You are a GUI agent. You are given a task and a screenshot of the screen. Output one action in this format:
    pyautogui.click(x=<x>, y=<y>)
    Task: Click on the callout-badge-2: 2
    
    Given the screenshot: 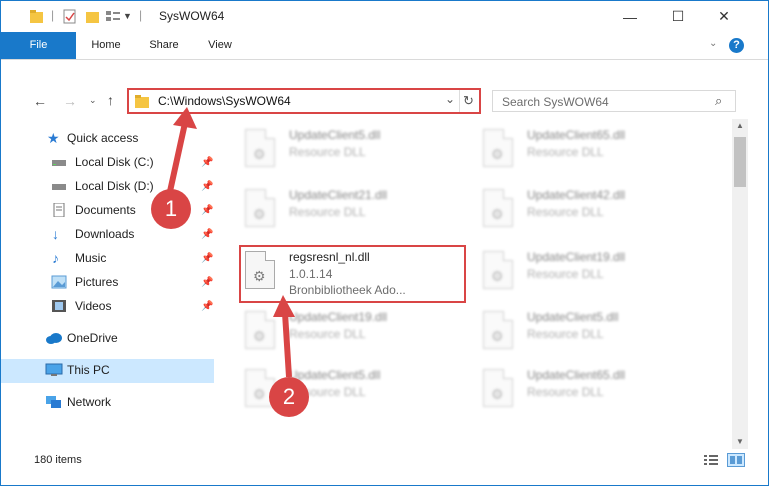 What is the action you would take?
    pyautogui.click(x=289, y=397)
    